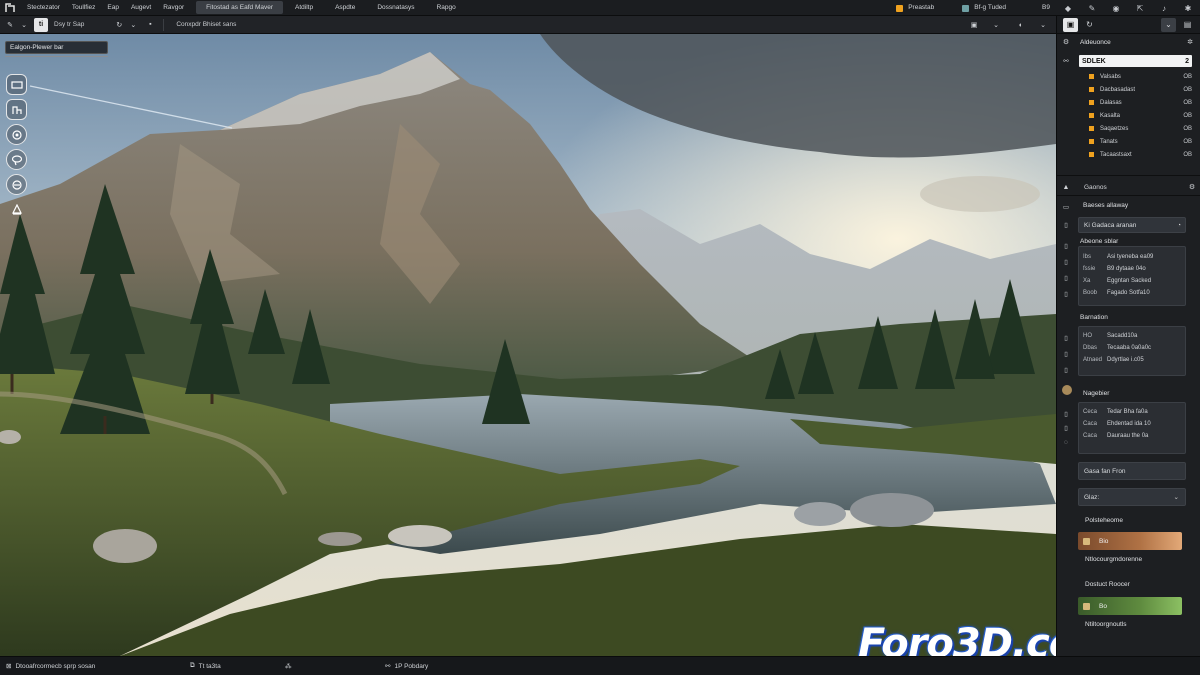 The width and height of the screenshot is (1200, 675). I want to click on layer-row: Tacaastsaxt OB, so click(1140, 154).